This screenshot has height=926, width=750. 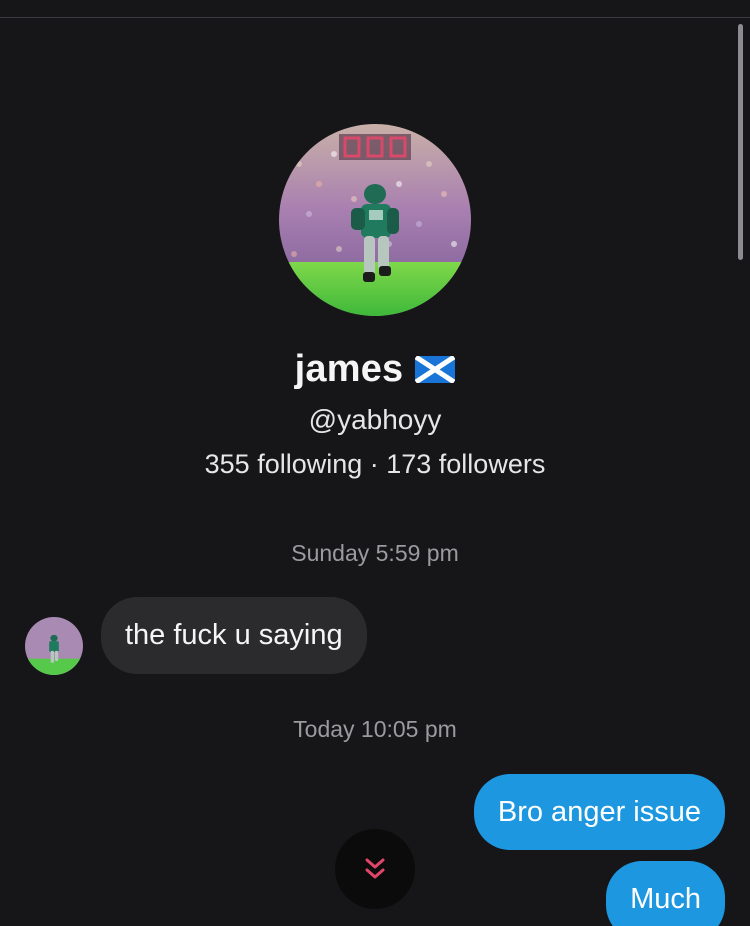 I want to click on top-divider, so click(x=375, y=17).